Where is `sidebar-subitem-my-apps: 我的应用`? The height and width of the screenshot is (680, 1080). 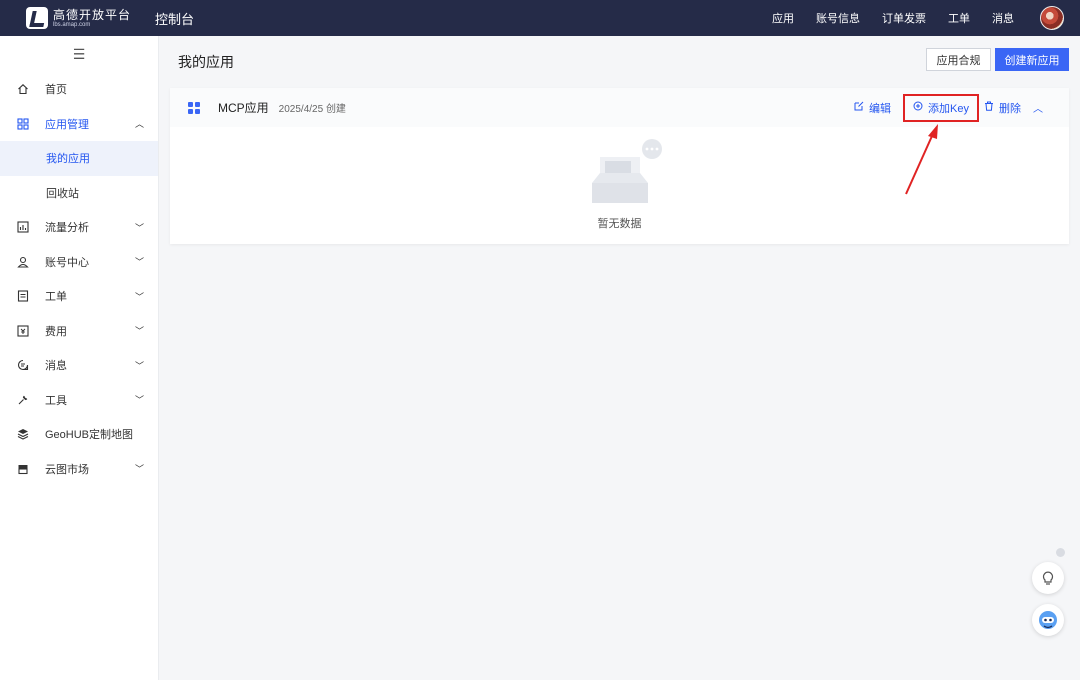
sidebar-subitem-my-apps: 我的应用 is located at coordinates (79, 158).